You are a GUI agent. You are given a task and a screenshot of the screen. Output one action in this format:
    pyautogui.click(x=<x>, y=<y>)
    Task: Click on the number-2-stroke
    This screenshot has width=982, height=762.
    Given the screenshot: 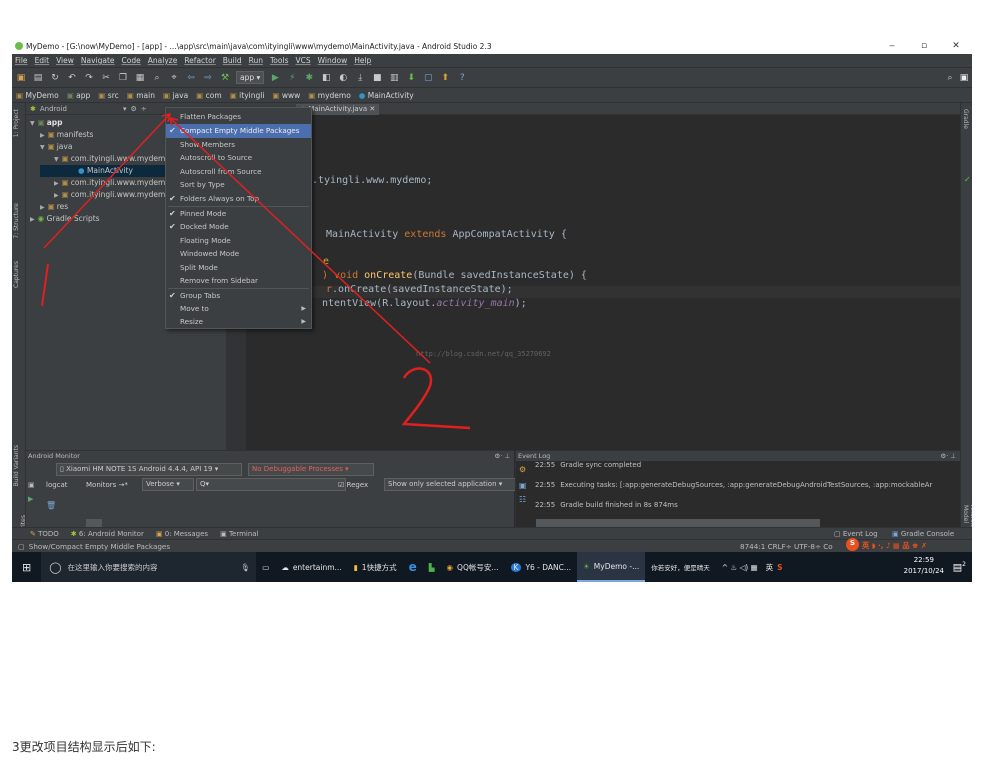 What is the action you would take?
    pyautogui.click(x=436, y=398)
    